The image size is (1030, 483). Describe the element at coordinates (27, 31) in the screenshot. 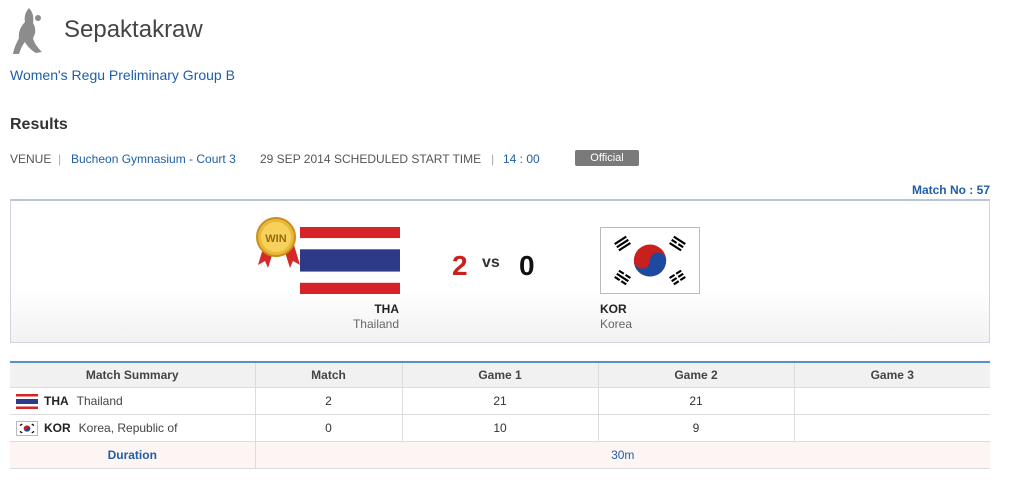

I see `sepaktakraw-player-icon` at that location.